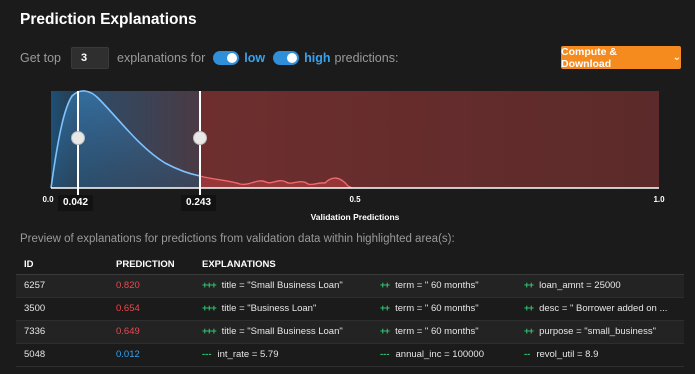 The width and height of the screenshot is (695, 374). Describe the element at coordinates (366, 58) in the screenshot. I see `predictions-label: predictions:` at that location.